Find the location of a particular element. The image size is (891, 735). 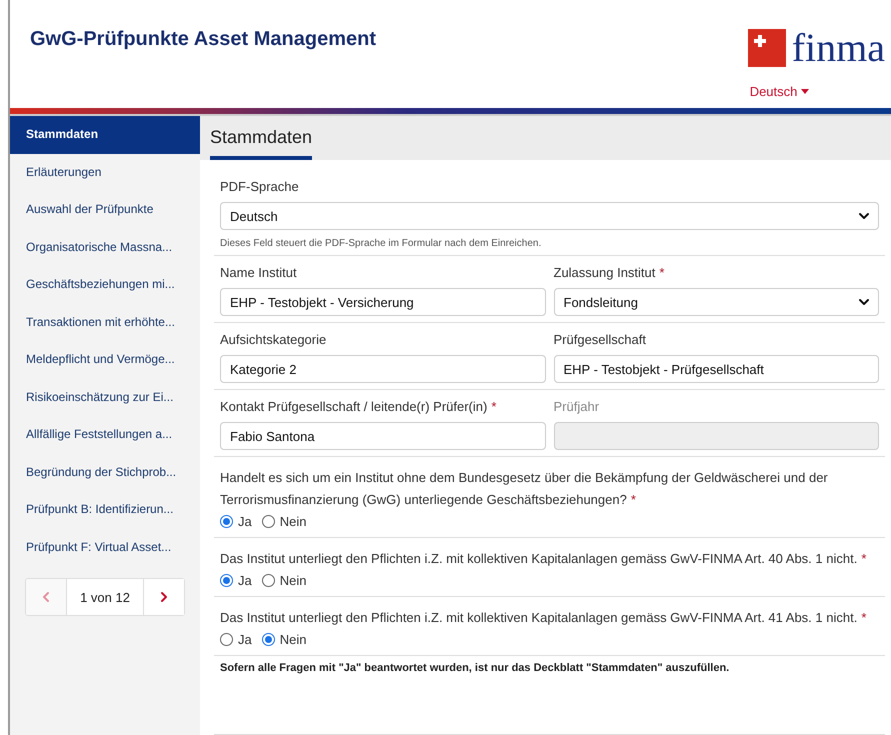

question-text: Handelt es sich um ein Institut ohne dem Bundesgesetz über die Bekämpfung der Geldwäscherei und der Terrorismusfinanzierung (GwG) unterliegende Geschäftsbeziehungen? * is located at coordinates (524, 489).